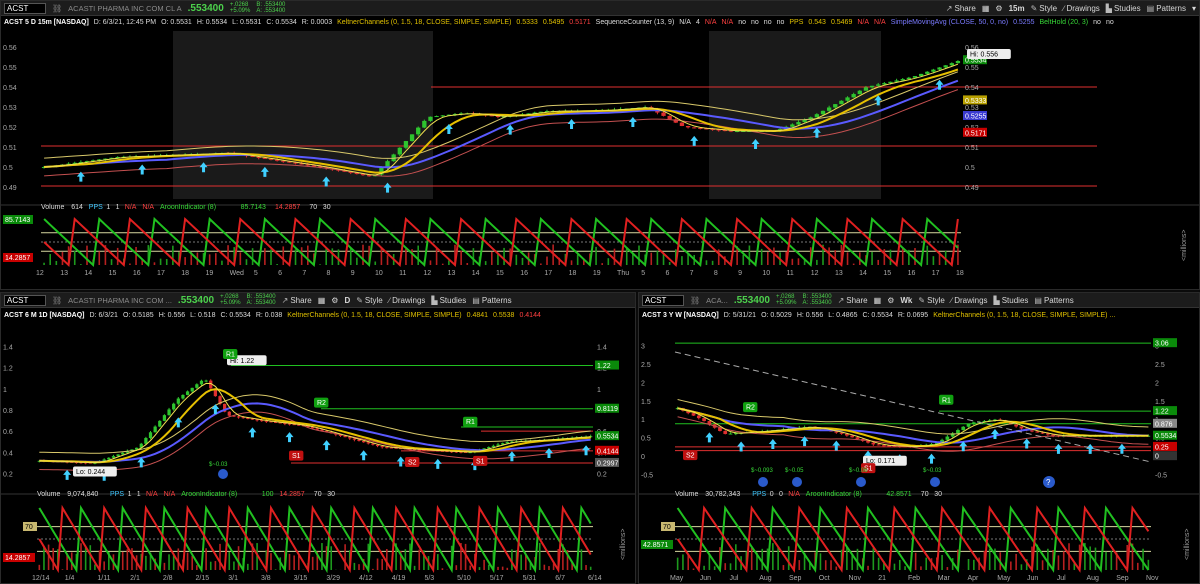  What do you see at coordinates (765, 578) in the screenshot?
I see `time-axis-tick: Aug` at bounding box center [765, 578].